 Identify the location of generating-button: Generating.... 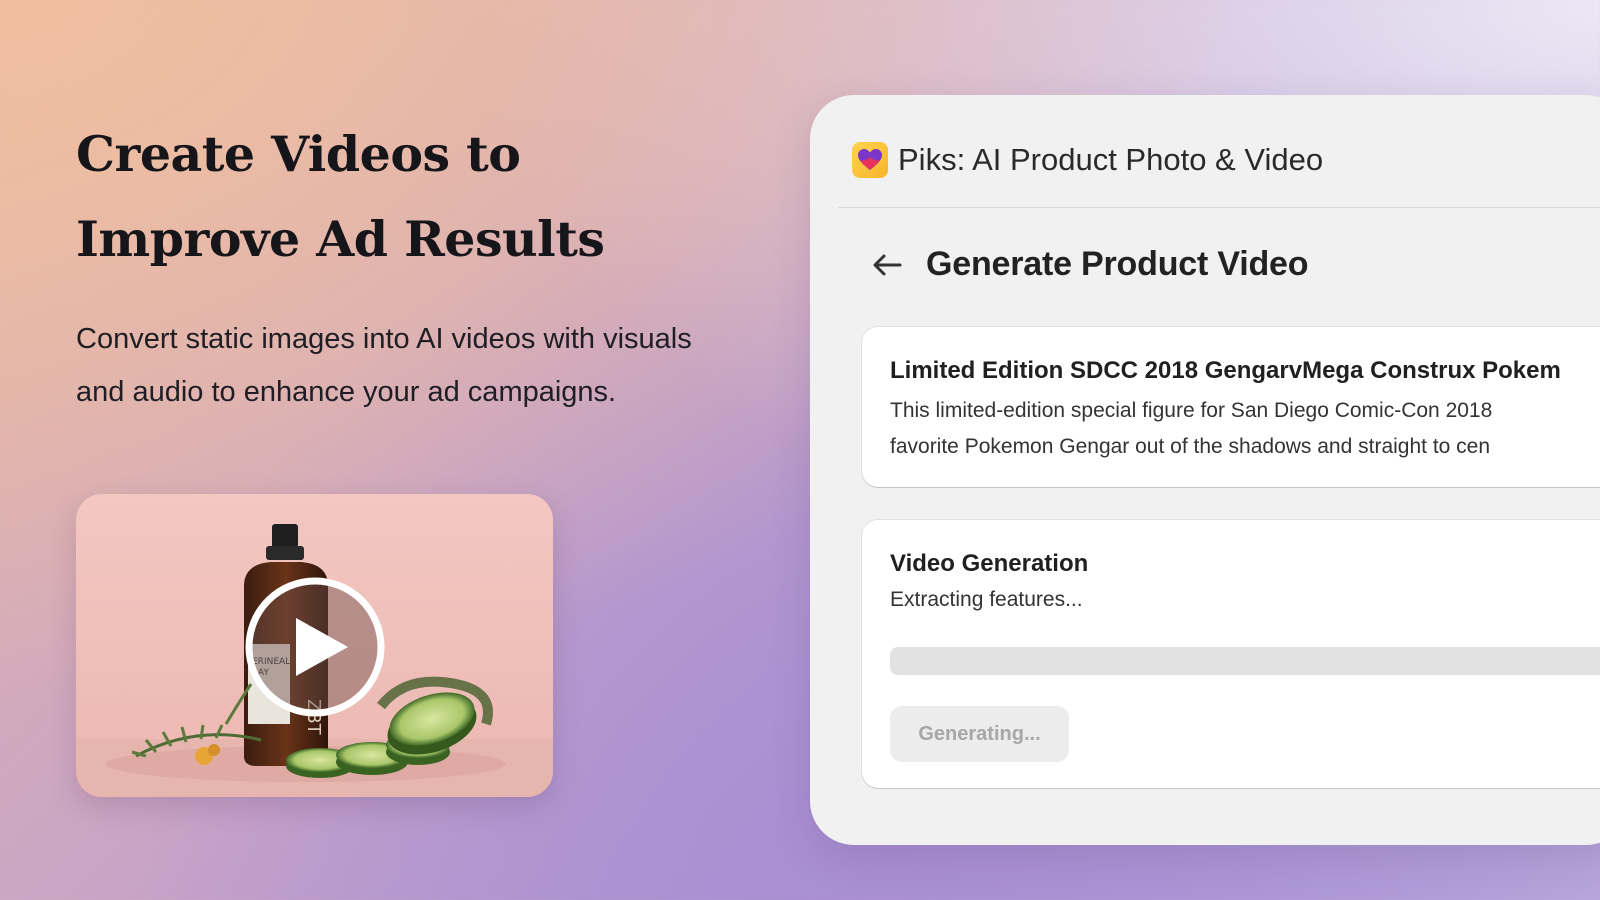
(979, 734).